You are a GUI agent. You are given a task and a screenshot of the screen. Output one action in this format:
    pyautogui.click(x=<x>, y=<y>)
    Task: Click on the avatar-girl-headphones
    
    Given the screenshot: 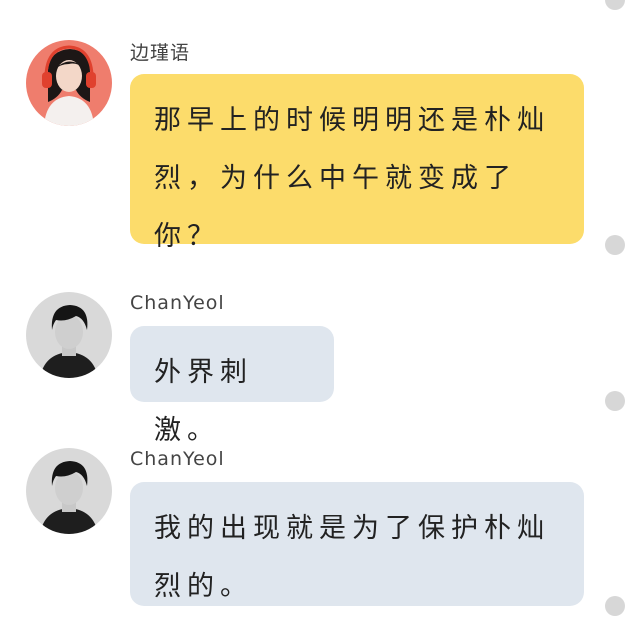 What is the action you would take?
    pyautogui.click(x=69, y=83)
    